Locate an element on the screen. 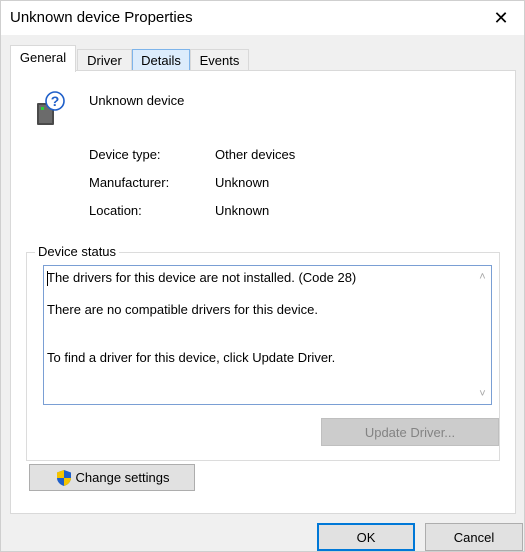 This screenshot has width=525, height=552. close-button: ✕ is located at coordinates (501, 18).